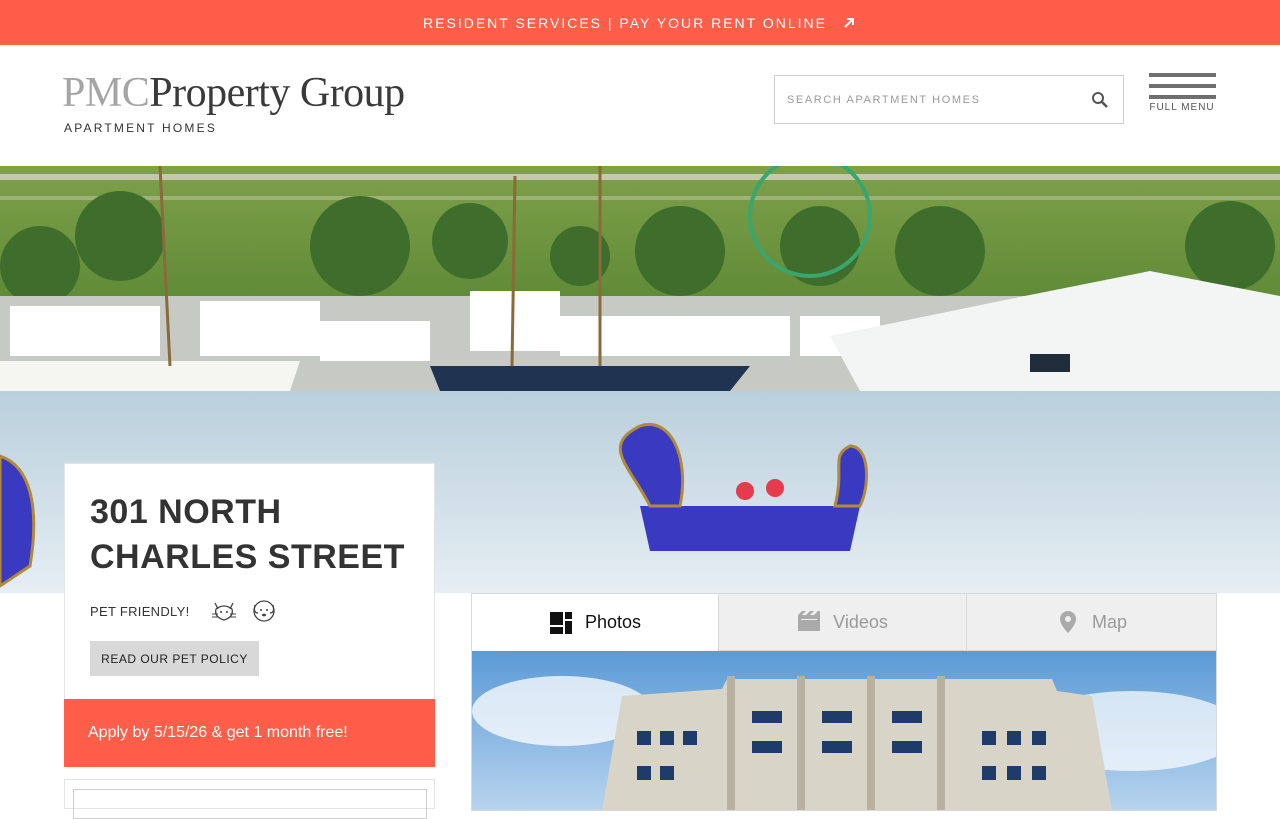  What do you see at coordinates (249, 733) in the screenshot?
I see `promo-banner: Apply by 5/15/26 & get 1 month free!` at bounding box center [249, 733].